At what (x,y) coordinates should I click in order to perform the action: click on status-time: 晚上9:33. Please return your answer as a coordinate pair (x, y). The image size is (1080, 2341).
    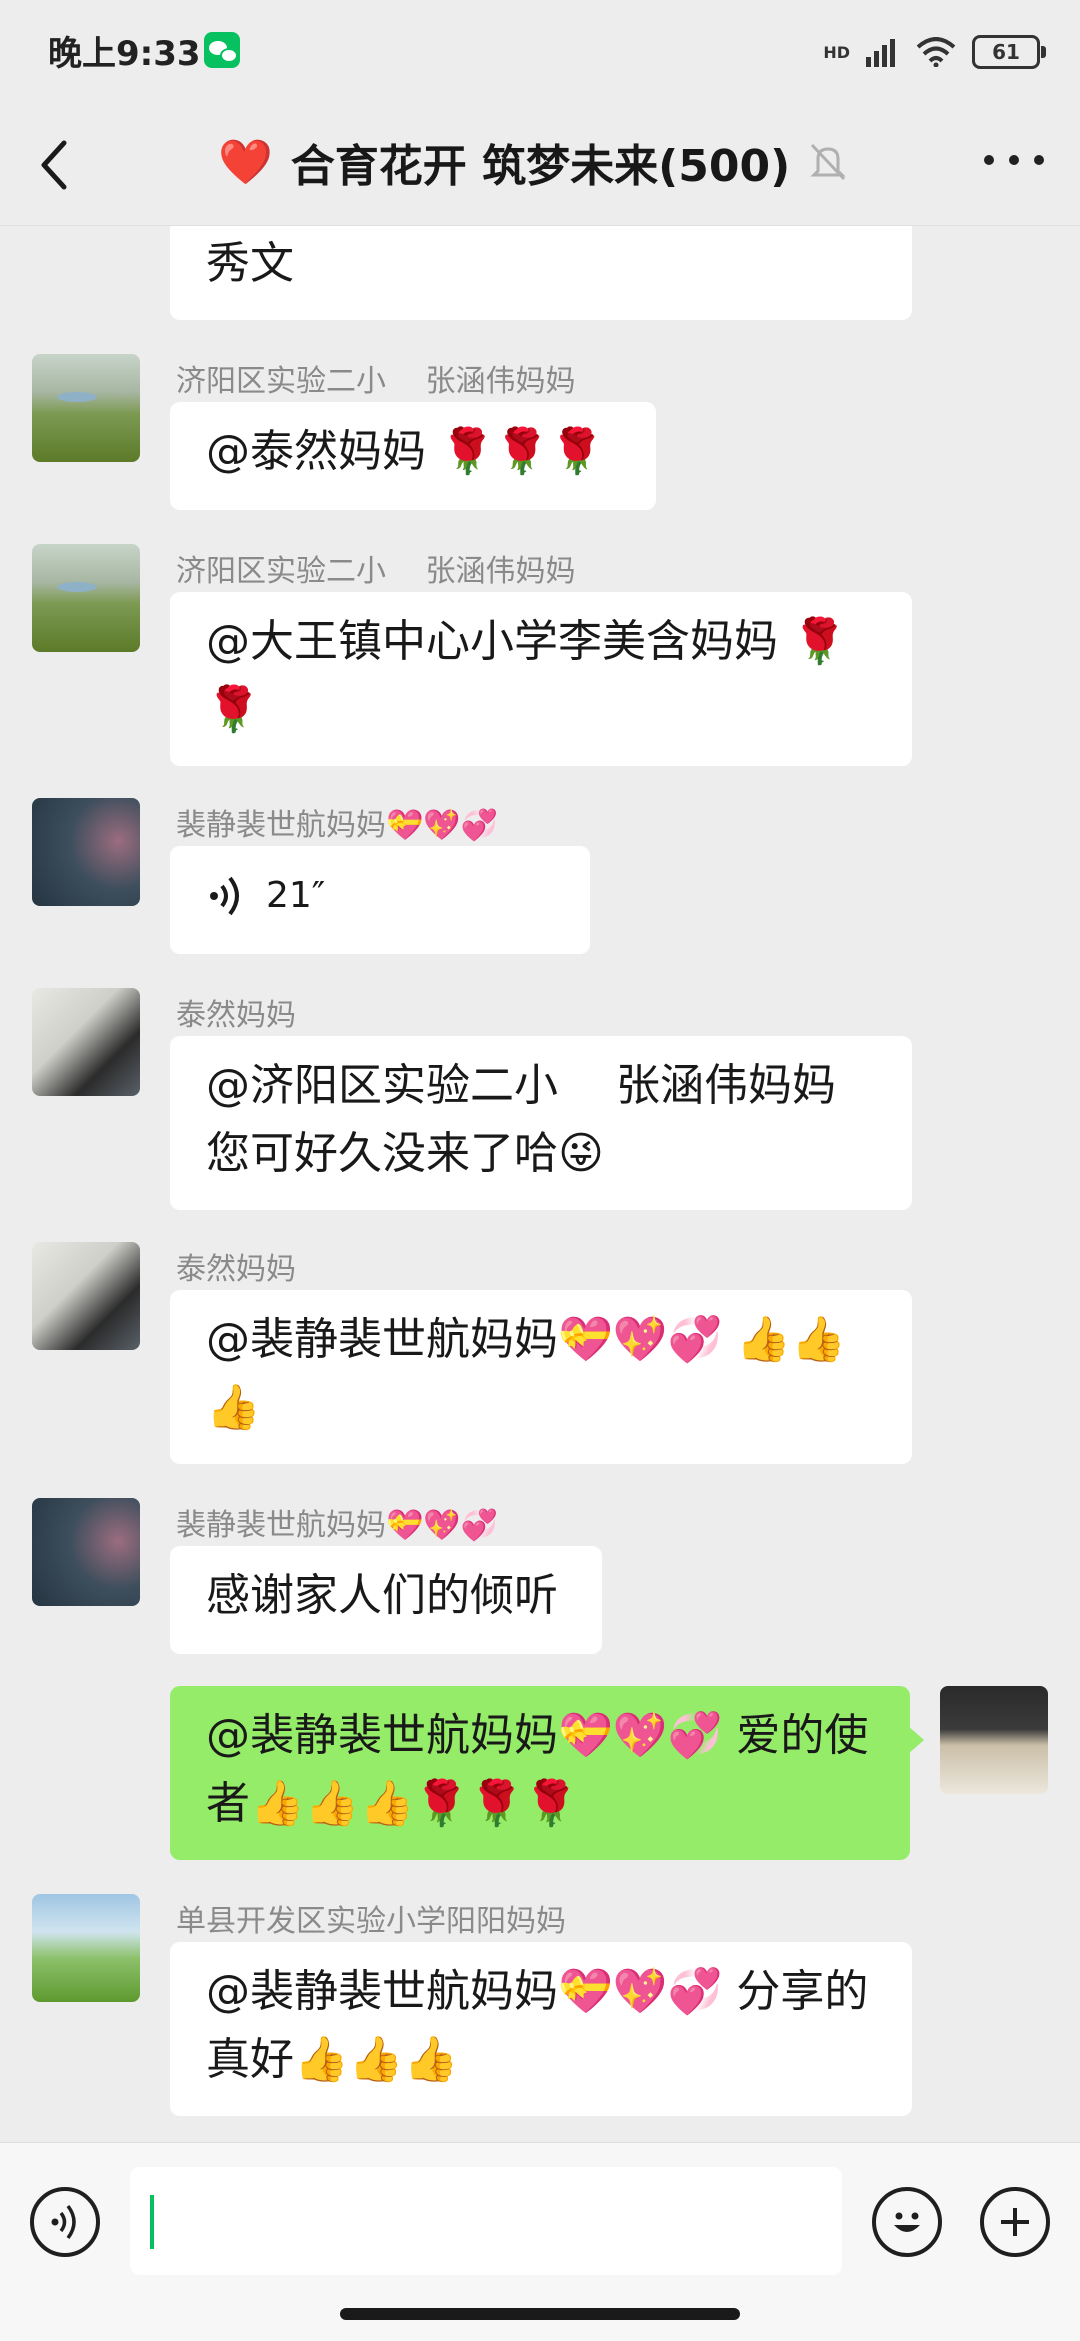
    Looking at the image, I should click on (124, 54).